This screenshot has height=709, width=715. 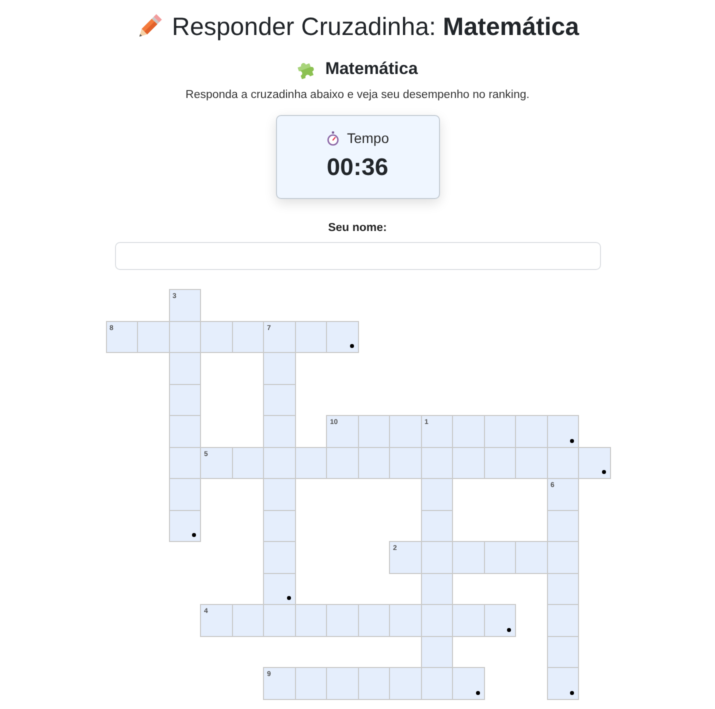 I want to click on timer-value: 00:36, so click(x=357, y=168).